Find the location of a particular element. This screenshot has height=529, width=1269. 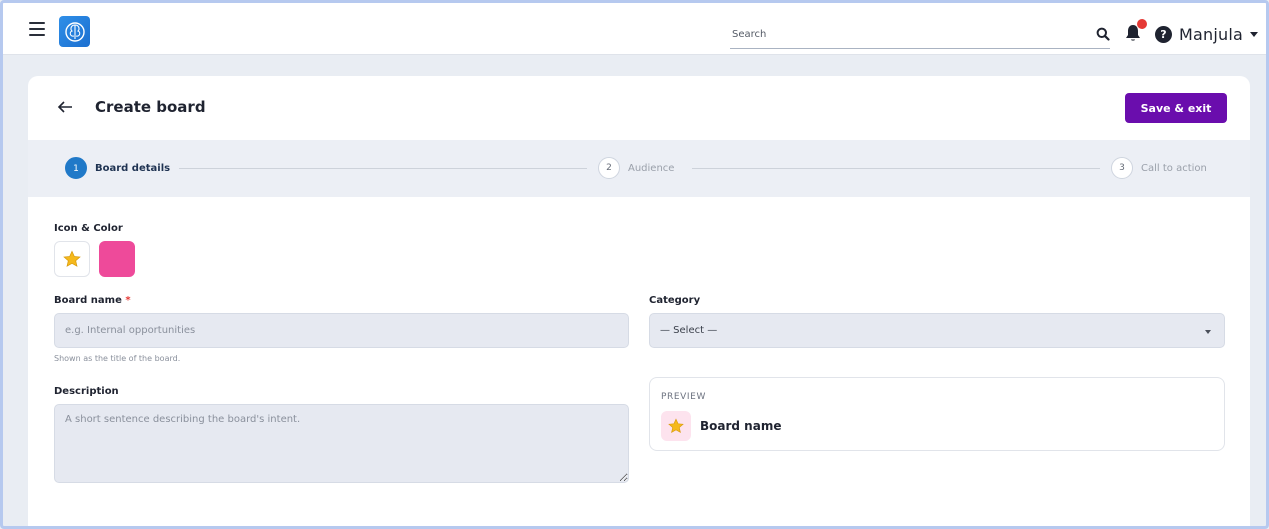

card-header: Create board Save & exit is located at coordinates (639, 108).